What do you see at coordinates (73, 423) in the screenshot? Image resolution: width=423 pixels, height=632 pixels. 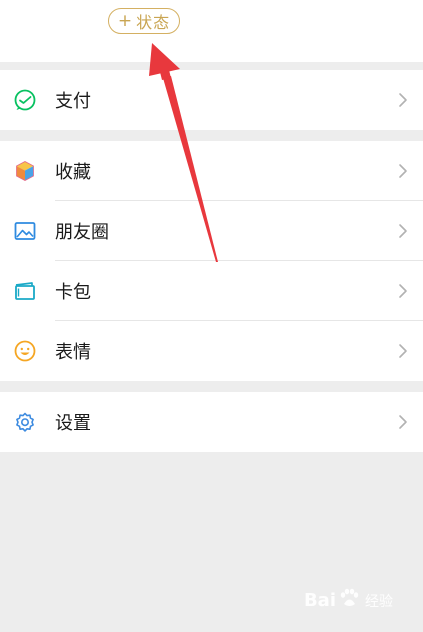 I see `menu-label-settings: 设置` at bounding box center [73, 423].